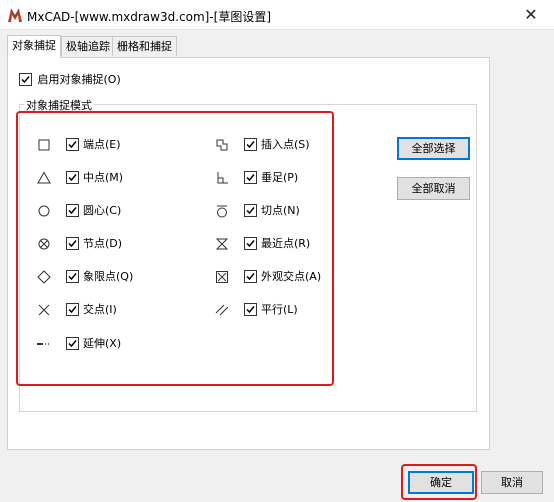 This screenshot has height=502, width=554. I want to click on close-icon: ✕, so click(531, 14).